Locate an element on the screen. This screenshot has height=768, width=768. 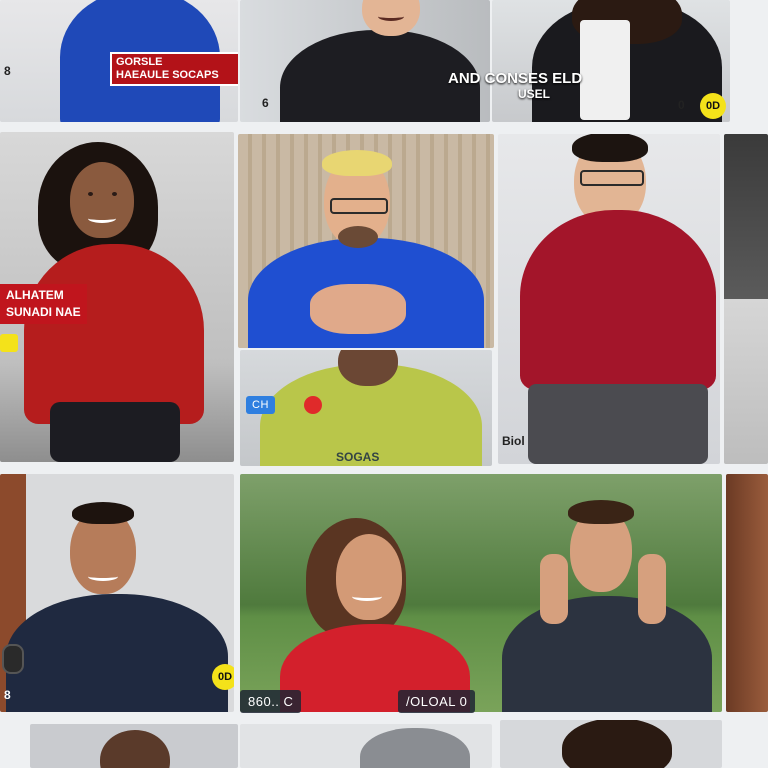
participant-shirt-collar is located at coordinates (605, 70).